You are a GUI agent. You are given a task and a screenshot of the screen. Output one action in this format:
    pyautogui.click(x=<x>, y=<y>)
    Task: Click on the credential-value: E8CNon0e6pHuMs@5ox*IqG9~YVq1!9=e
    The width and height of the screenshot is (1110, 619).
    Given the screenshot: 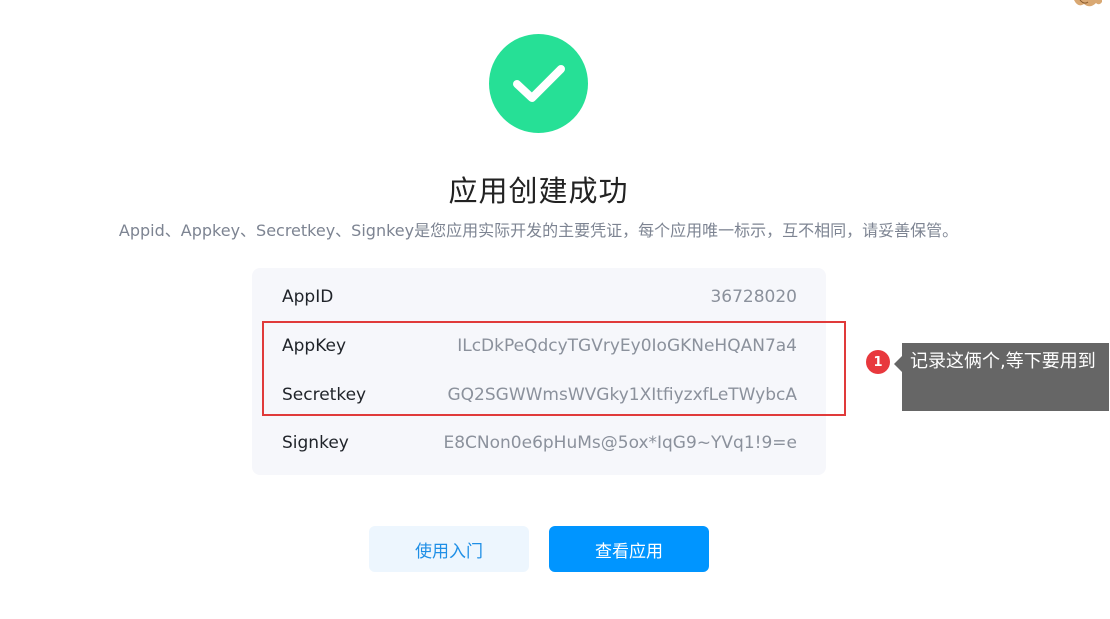 What is the action you would take?
    pyautogui.click(x=620, y=443)
    